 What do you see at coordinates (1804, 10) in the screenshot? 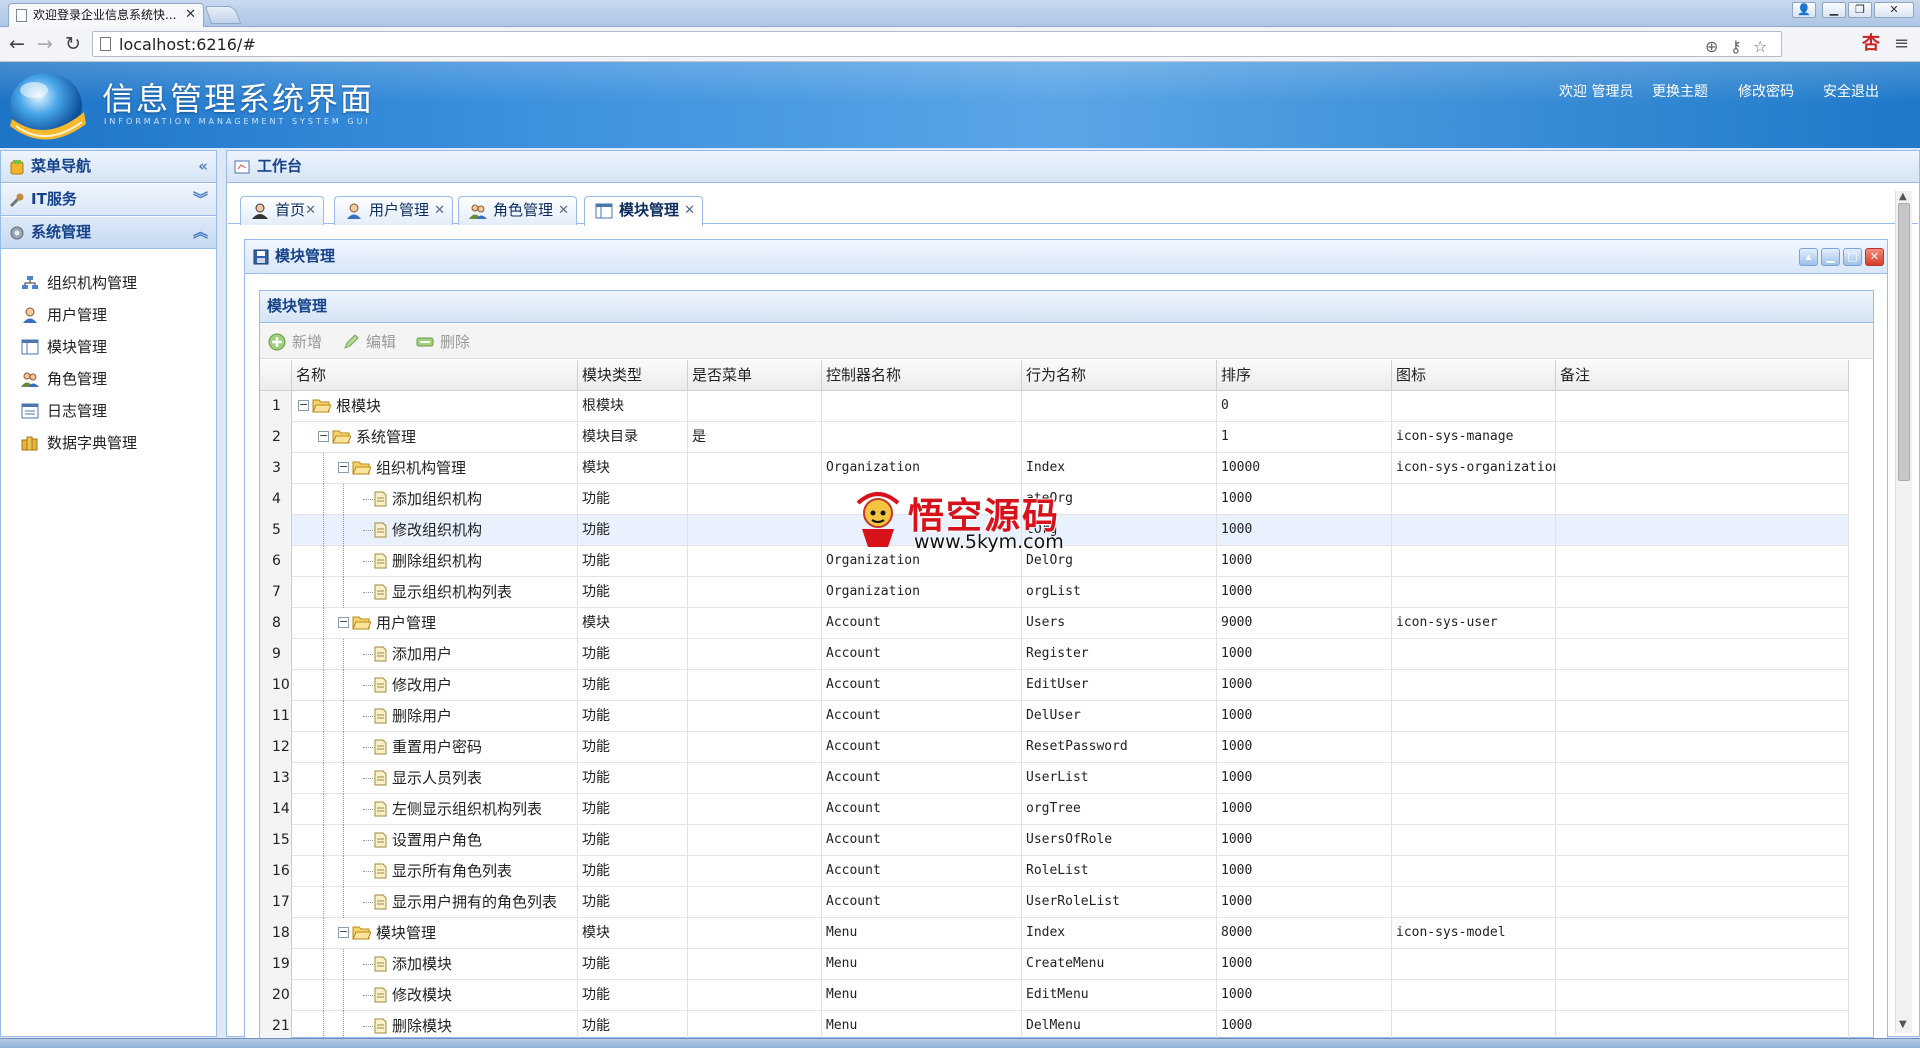
I see `user-profile-icon: 👤` at bounding box center [1804, 10].